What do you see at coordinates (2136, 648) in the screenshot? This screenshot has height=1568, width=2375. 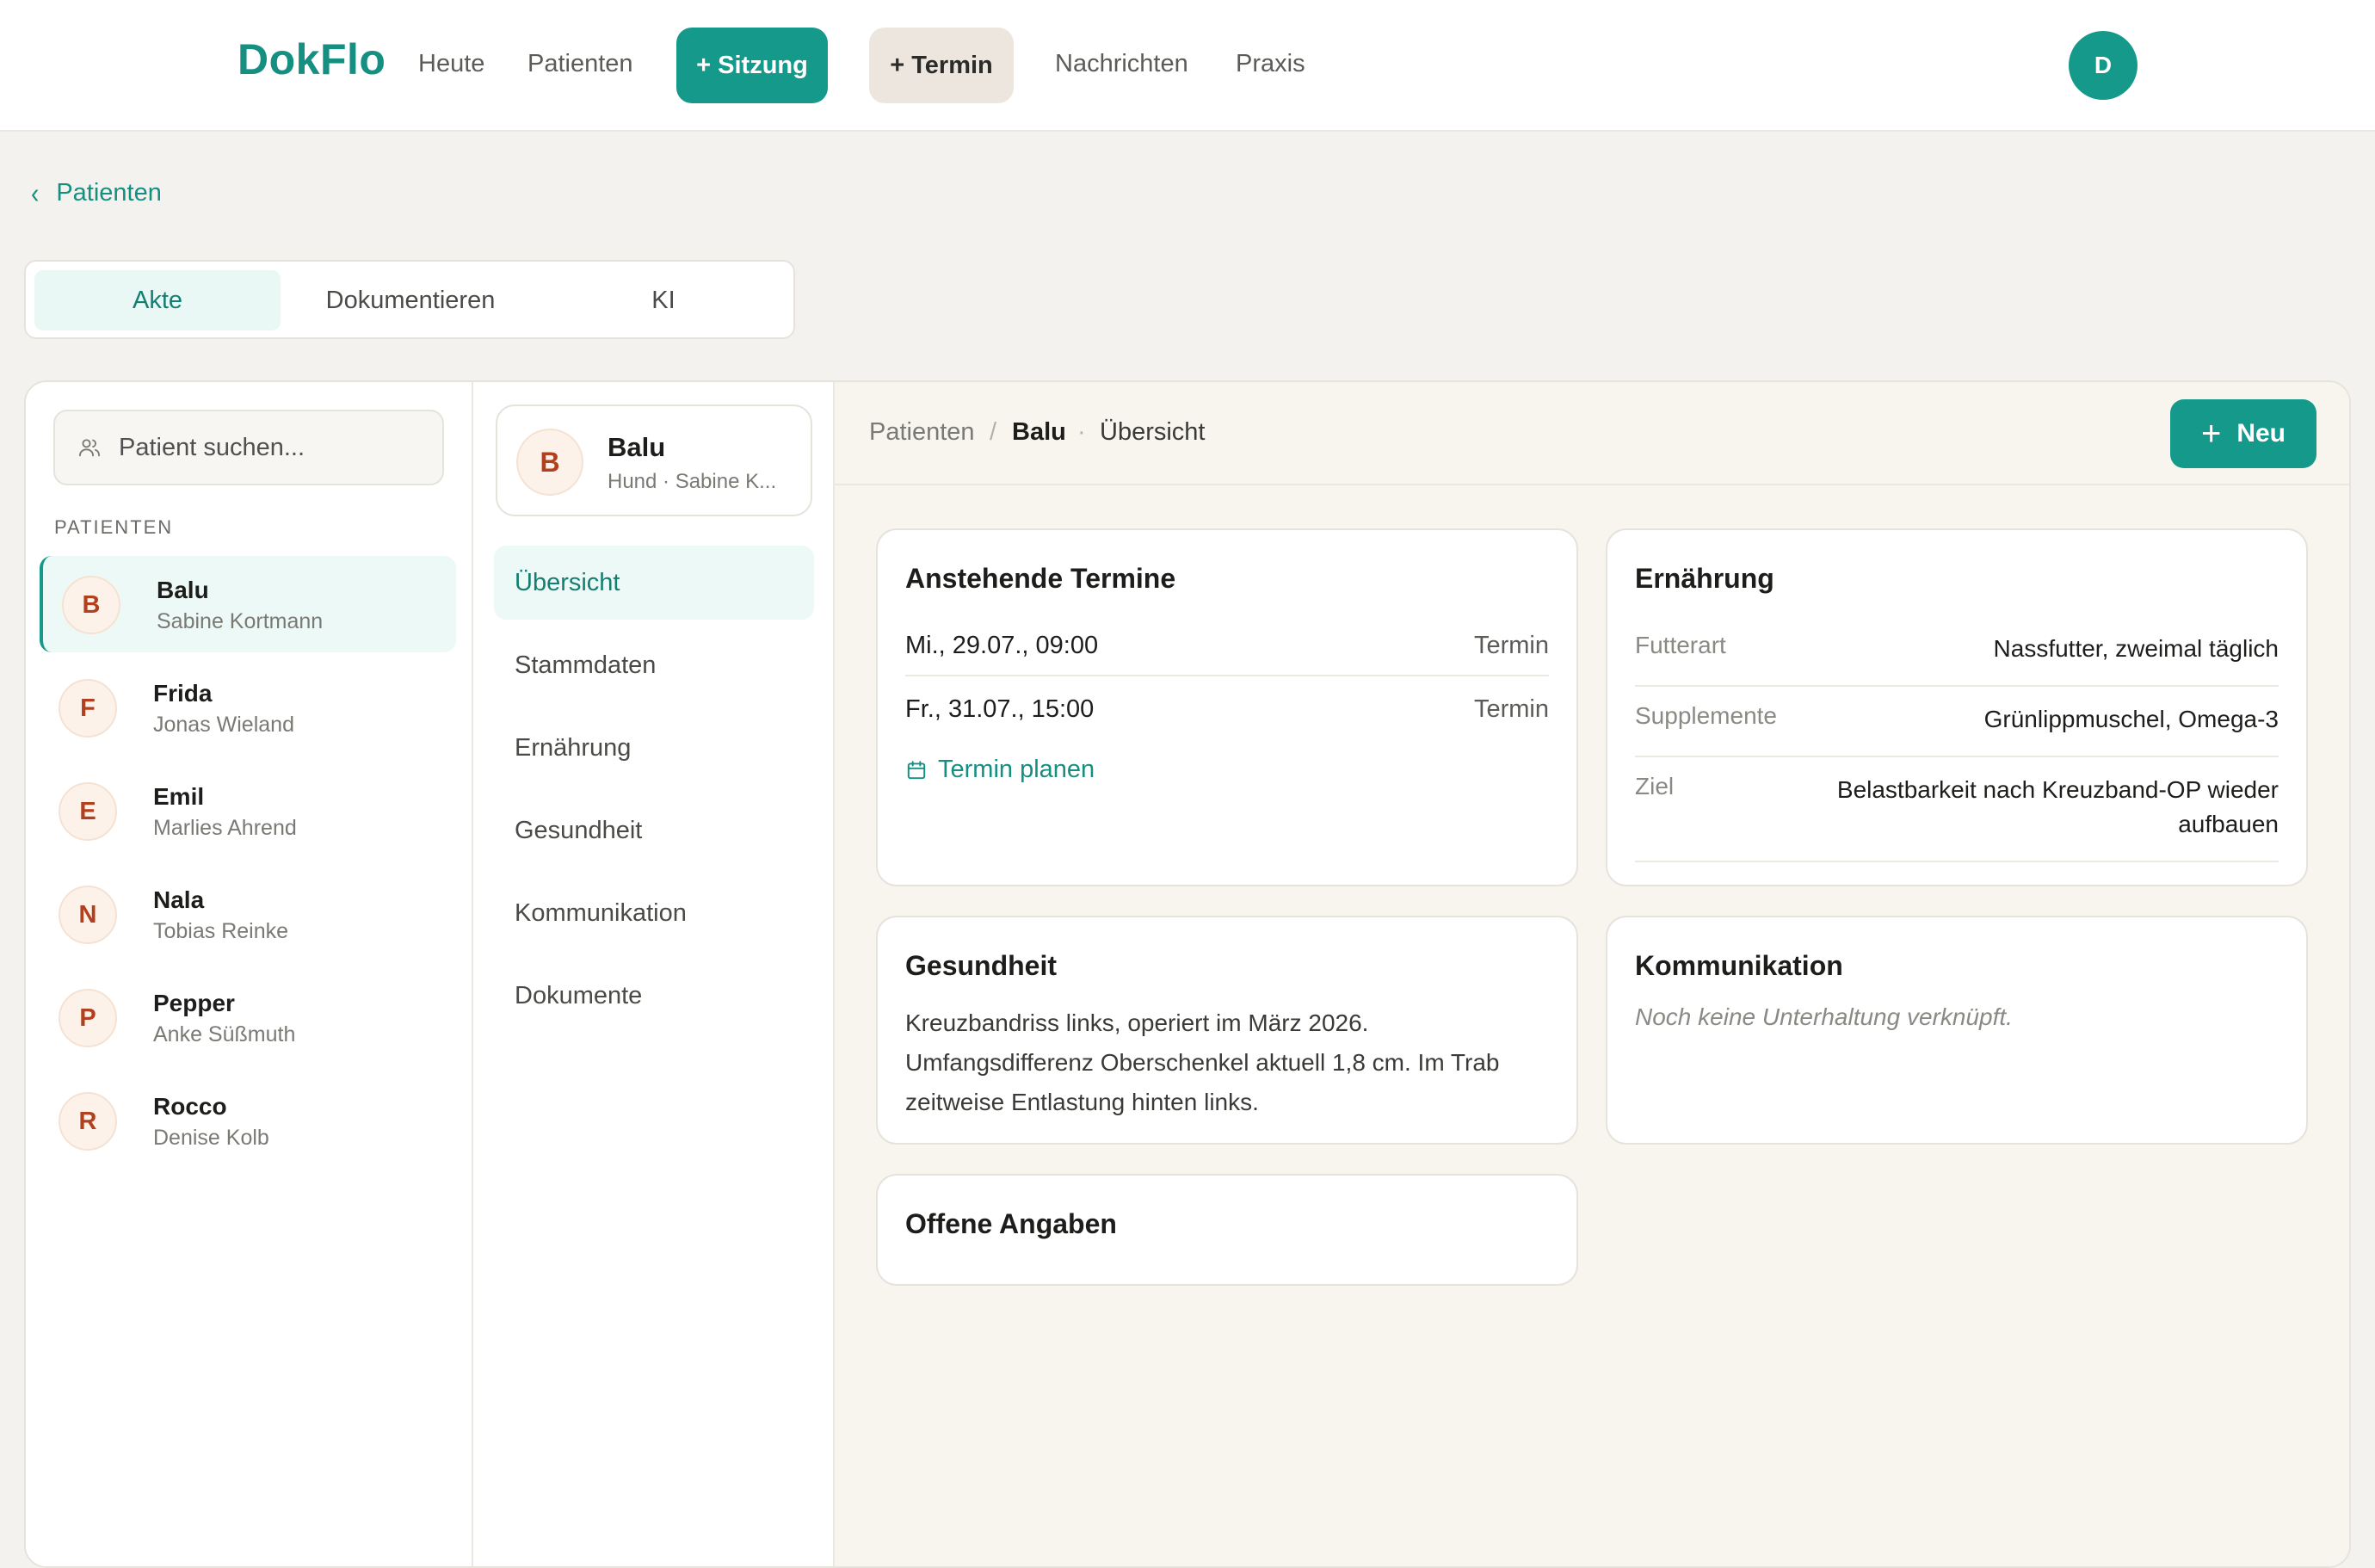 I see `nutrition-value: Nassfutter, zweimal täglich` at bounding box center [2136, 648].